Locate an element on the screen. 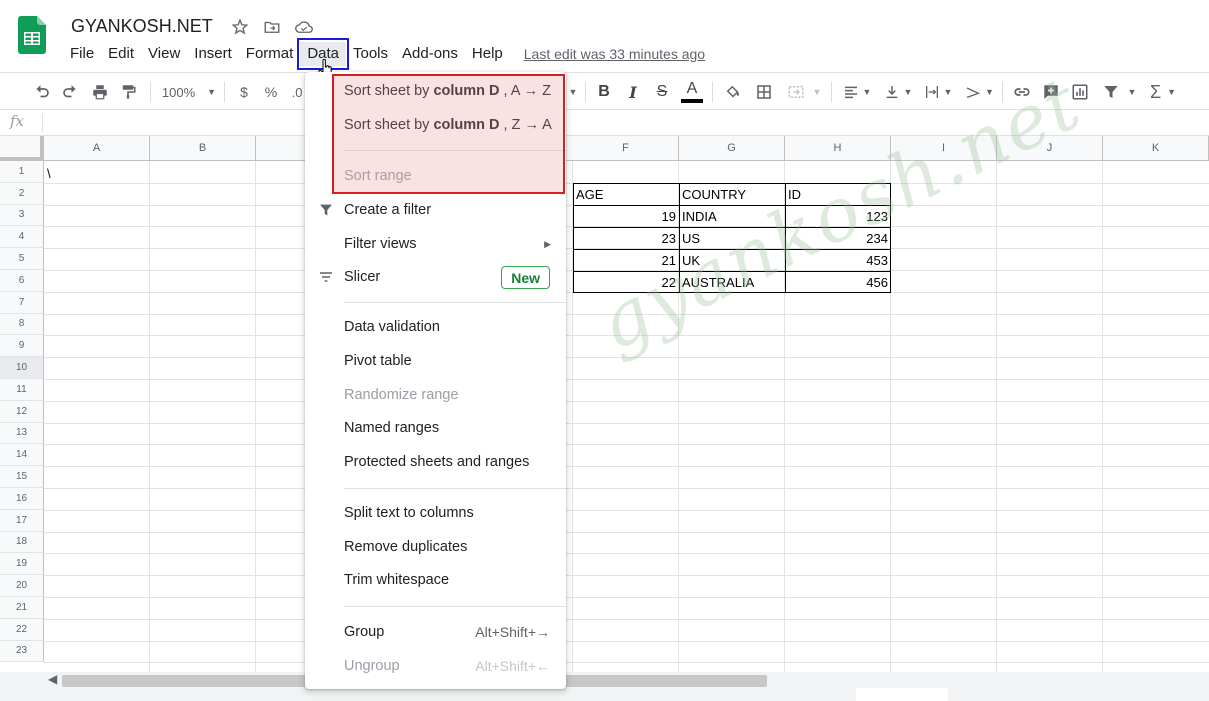  move-to-folder-icon is located at coordinates (272, 27).